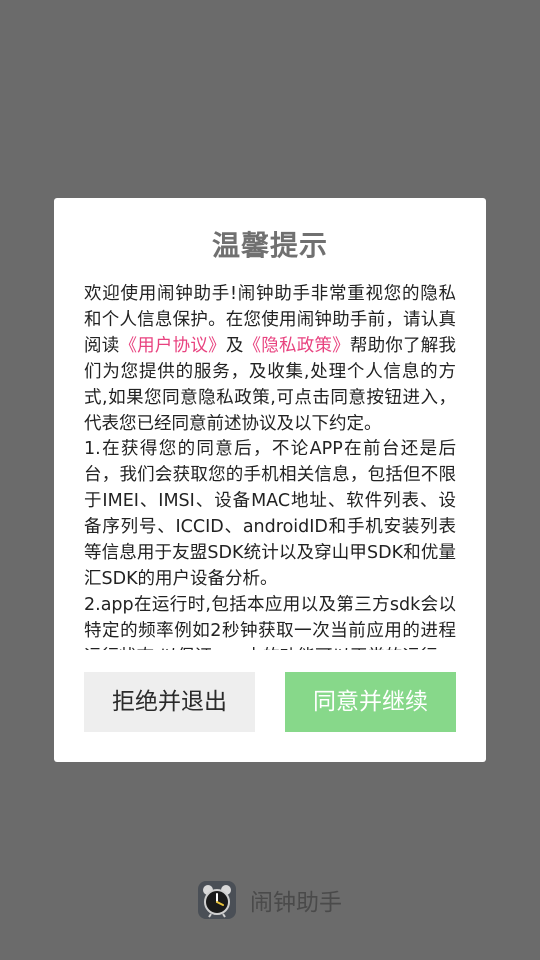  Describe the element at coordinates (297, 346) in the screenshot. I see `privacy-policy-link: 《隐私政策》` at that location.